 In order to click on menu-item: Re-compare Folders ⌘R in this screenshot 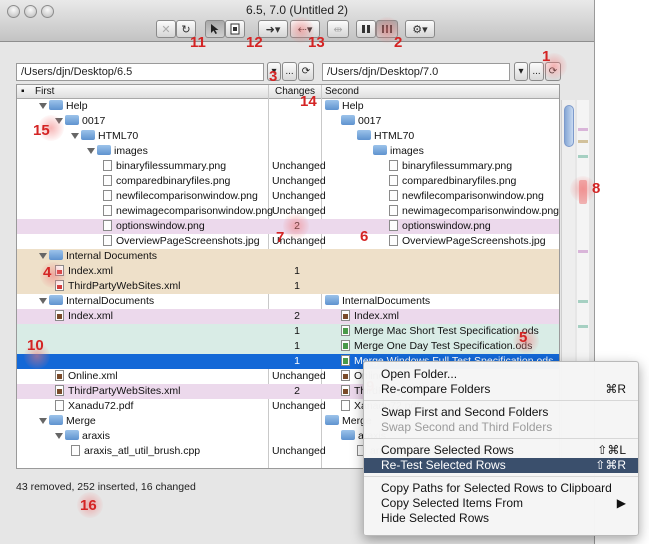, I will do `click(501, 389)`.